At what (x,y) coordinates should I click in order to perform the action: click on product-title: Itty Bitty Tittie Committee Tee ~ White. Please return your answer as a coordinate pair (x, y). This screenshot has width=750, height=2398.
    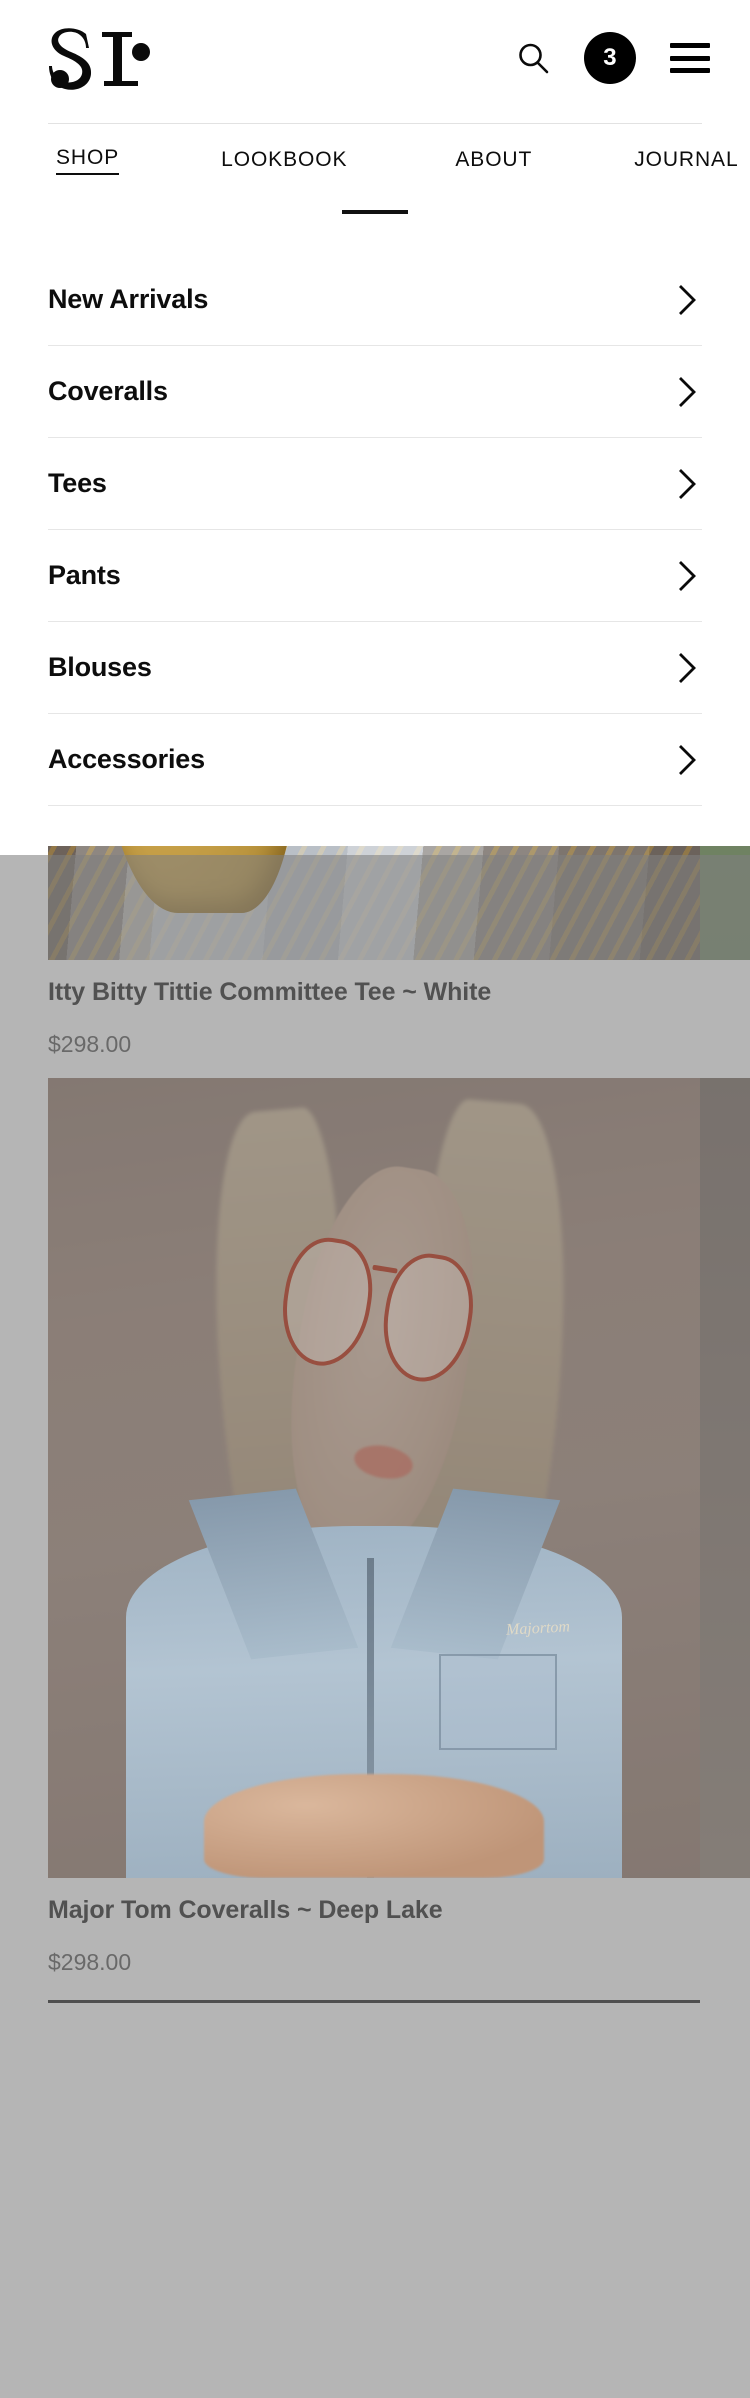
    Looking at the image, I should click on (348, 992).